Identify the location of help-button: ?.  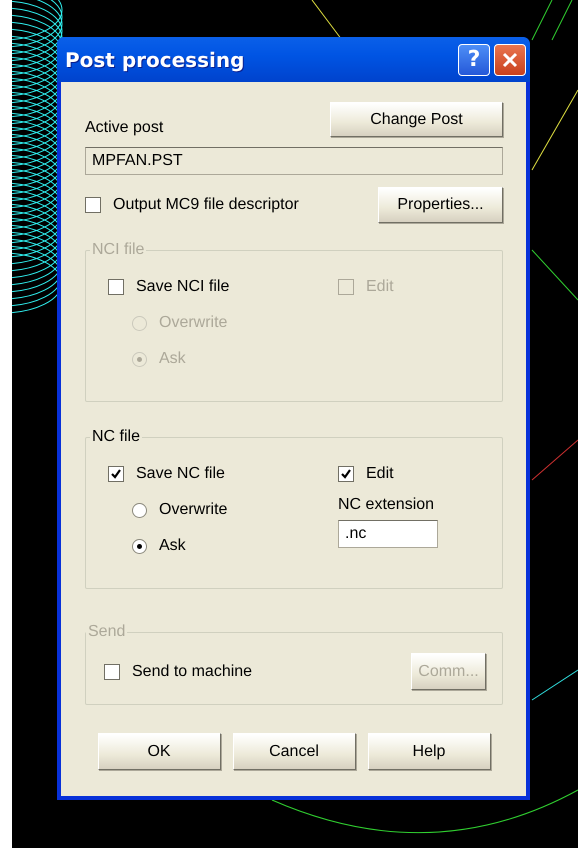
(474, 60).